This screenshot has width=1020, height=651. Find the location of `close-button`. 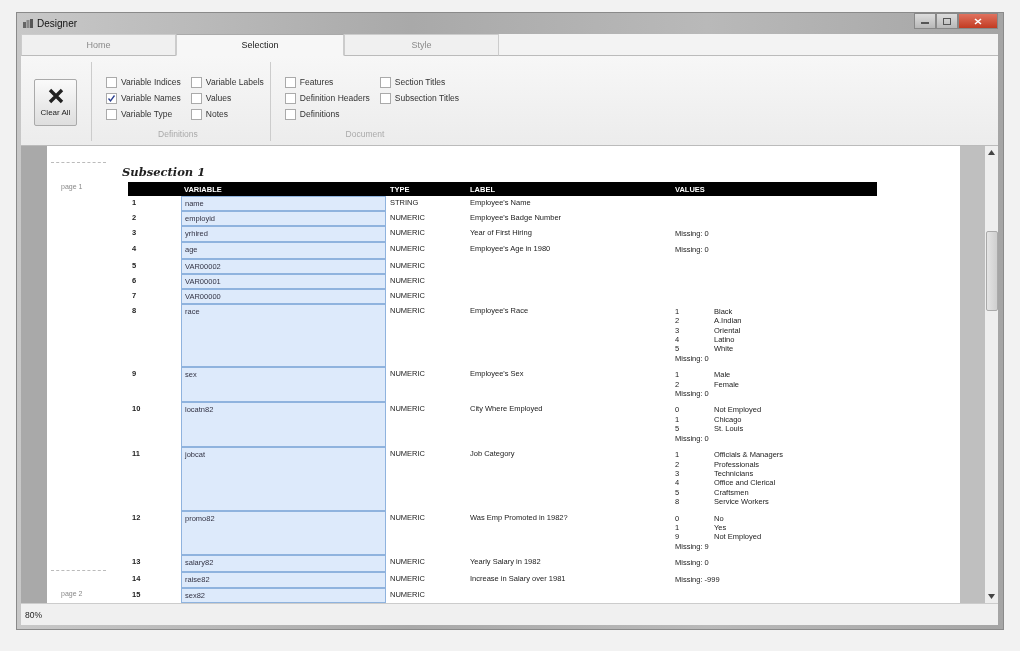

close-button is located at coordinates (978, 21).